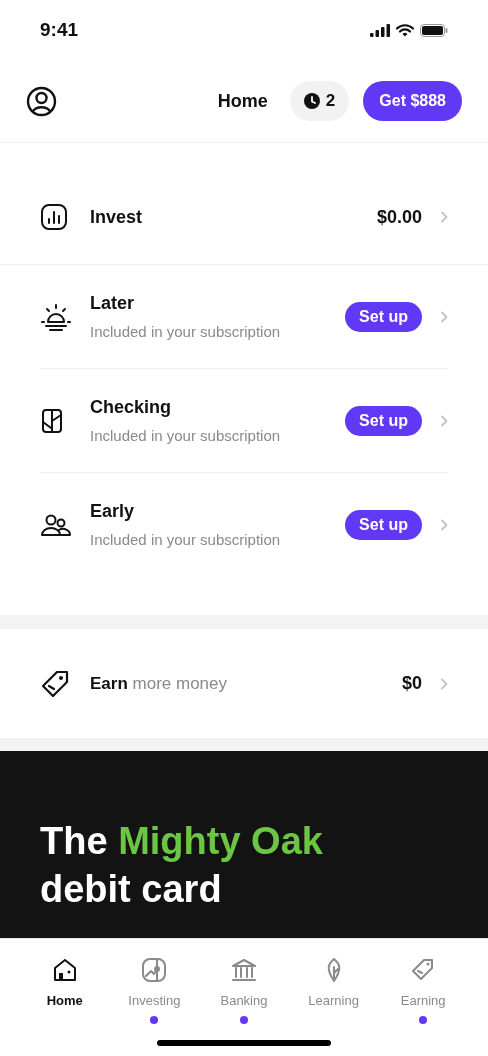 This screenshot has height=1056, width=488. What do you see at coordinates (159, 683) in the screenshot?
I see `earn-label: Earn more money` at bounding box center [159, 683].